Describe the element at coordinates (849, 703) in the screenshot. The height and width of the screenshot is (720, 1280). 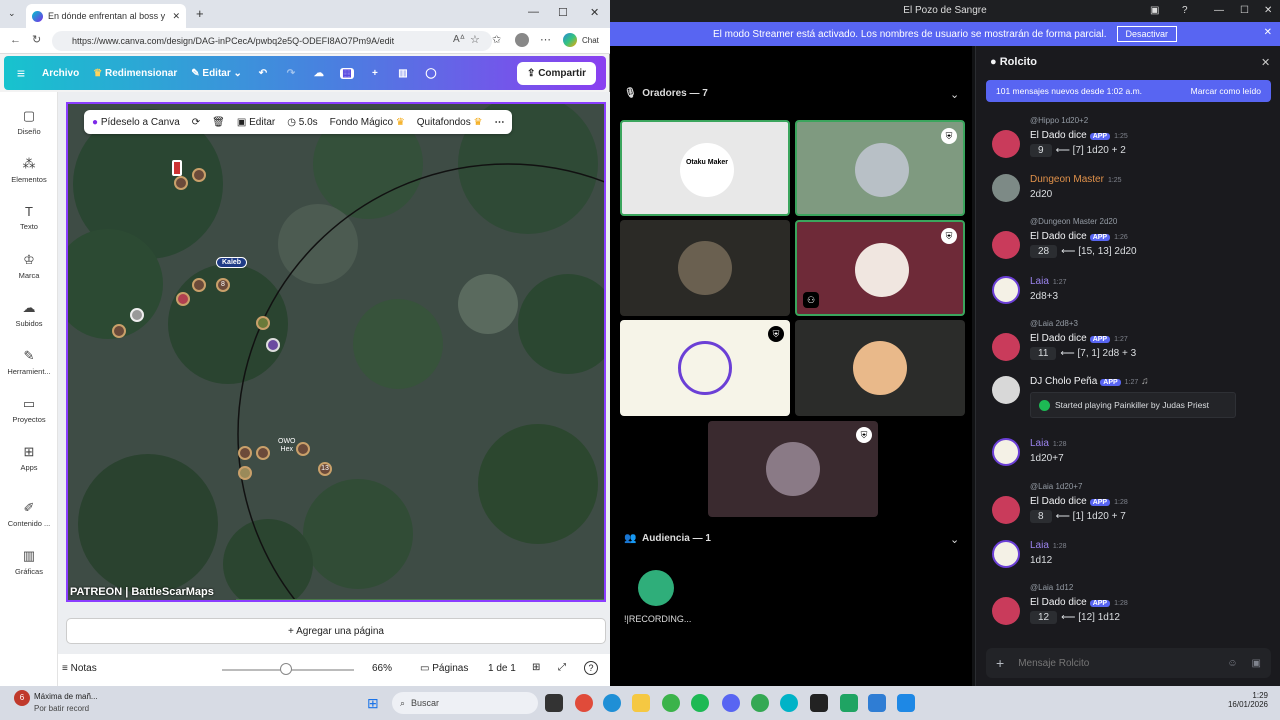
I see `android-app-icon` at that location.